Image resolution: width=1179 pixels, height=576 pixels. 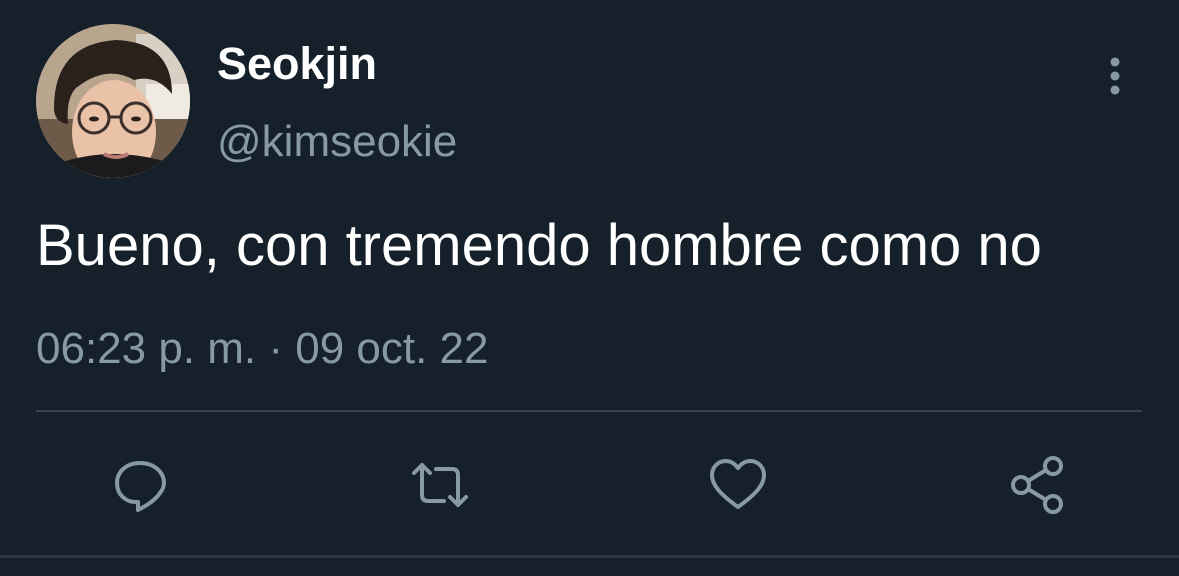 I want to click on share-button, so click(x=1038, y=485).